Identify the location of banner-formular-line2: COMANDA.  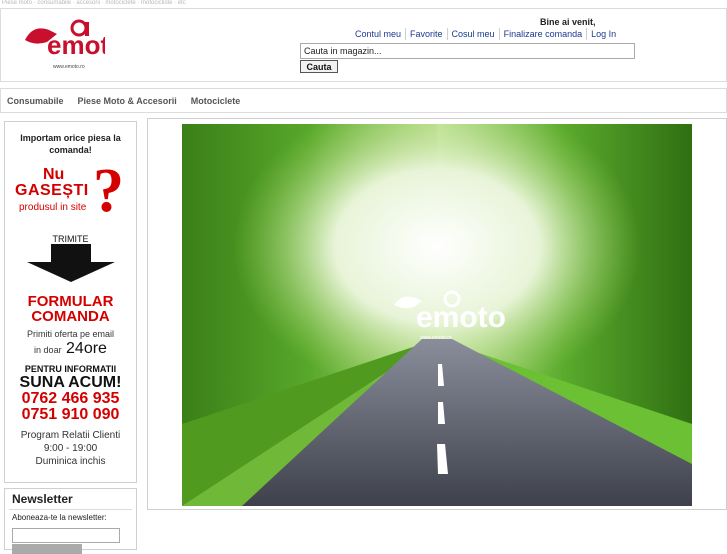
(70, 316).